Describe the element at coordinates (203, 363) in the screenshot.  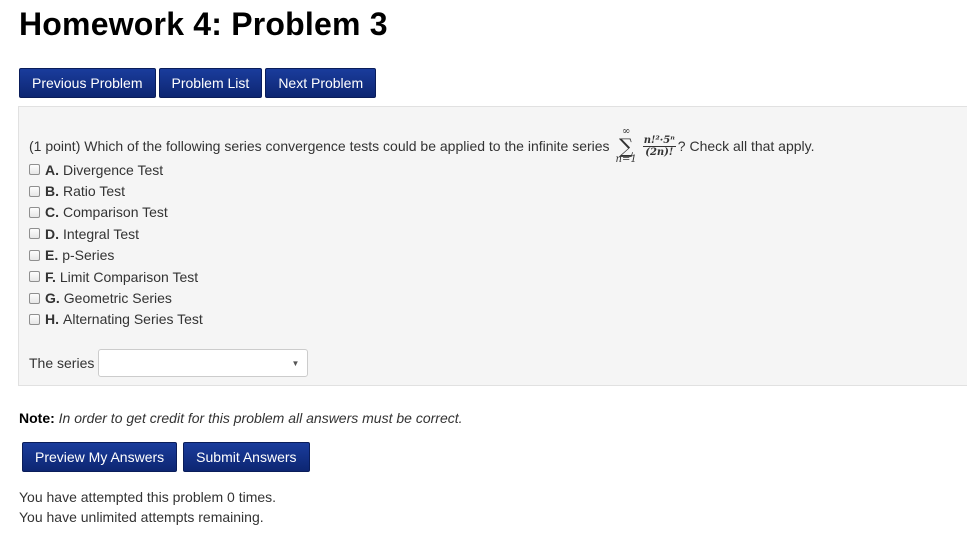
I see `series-select: ▼` at that location.